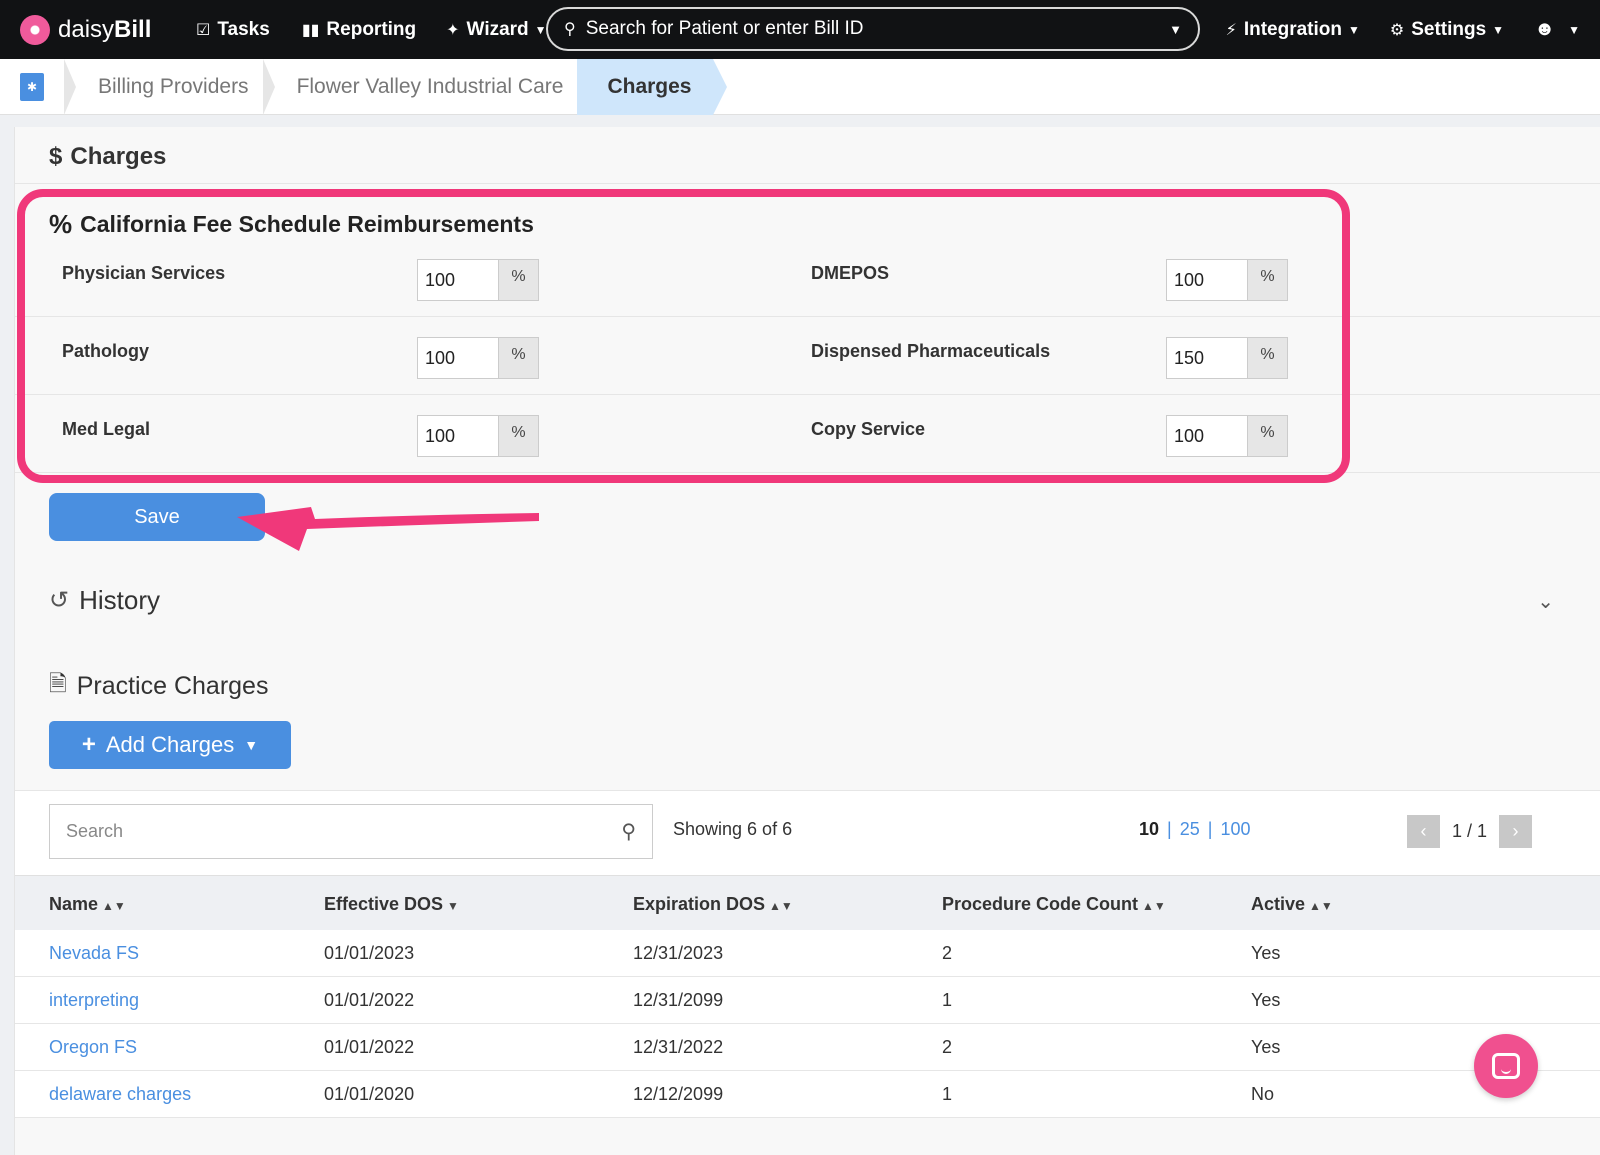 The height and width of the screenshot is (1155, 1600). Describe the element at coordinates (58, 683) in the screenshot. I see `document-icon: 🗎` at that location.